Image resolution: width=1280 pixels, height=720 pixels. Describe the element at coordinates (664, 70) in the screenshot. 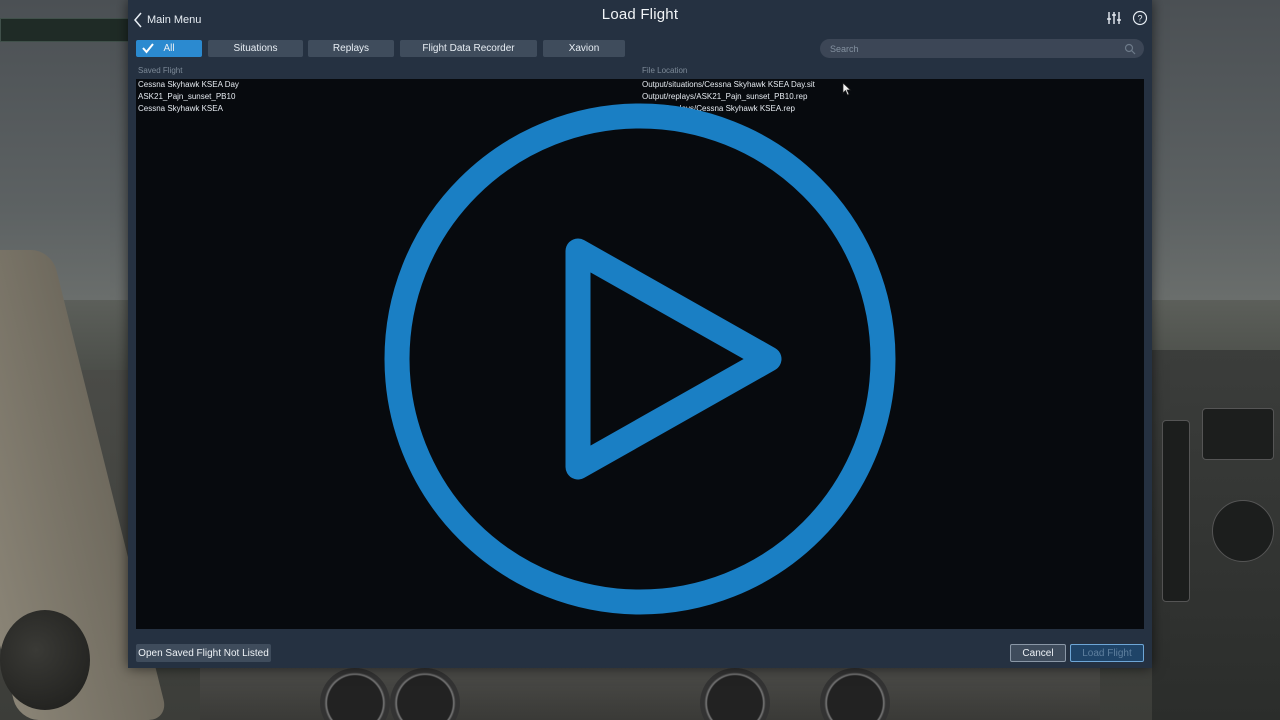

I see `column-header-file-location: File Location` at that location.